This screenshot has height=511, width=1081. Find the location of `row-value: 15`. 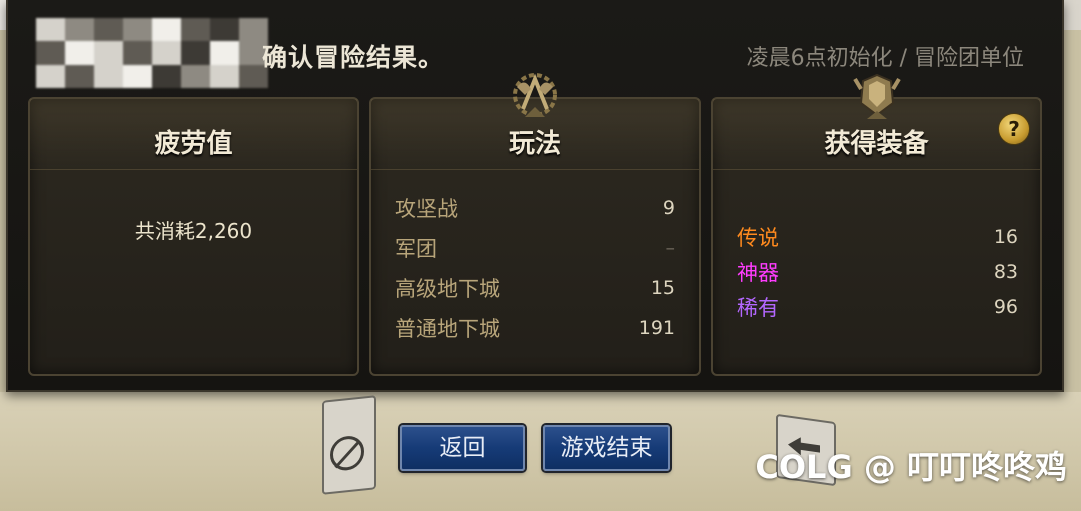

row-value: 15 is located at coordinates (662, 288).